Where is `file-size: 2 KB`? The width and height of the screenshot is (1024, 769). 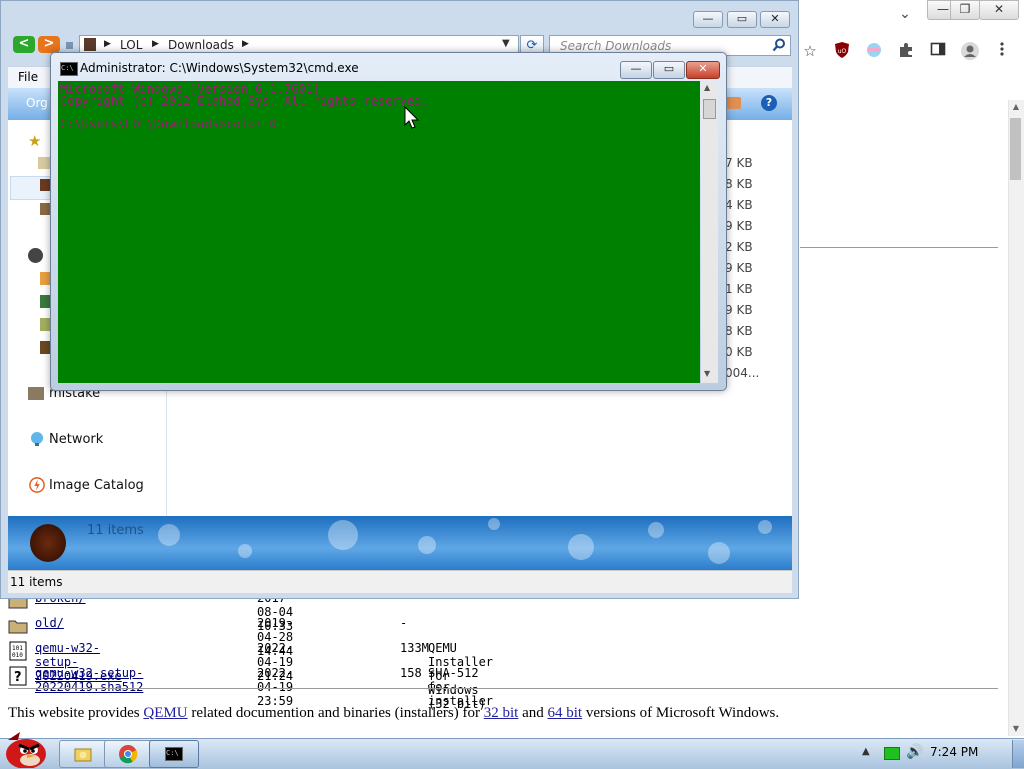
file-size: 2 KB is located at coordinates (739, 247).